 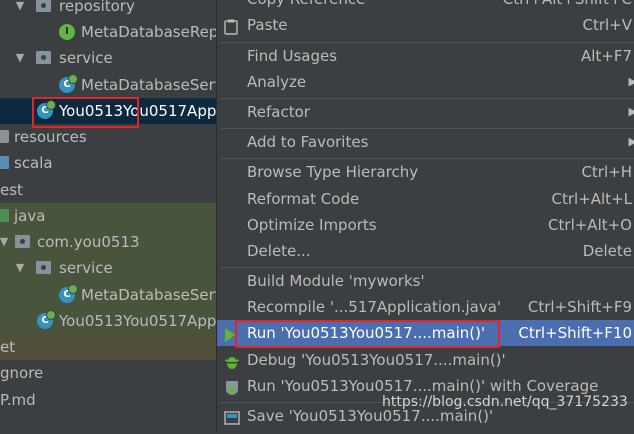 I want to click on menu-item-label: Analyze, so click(x=277, y=82).